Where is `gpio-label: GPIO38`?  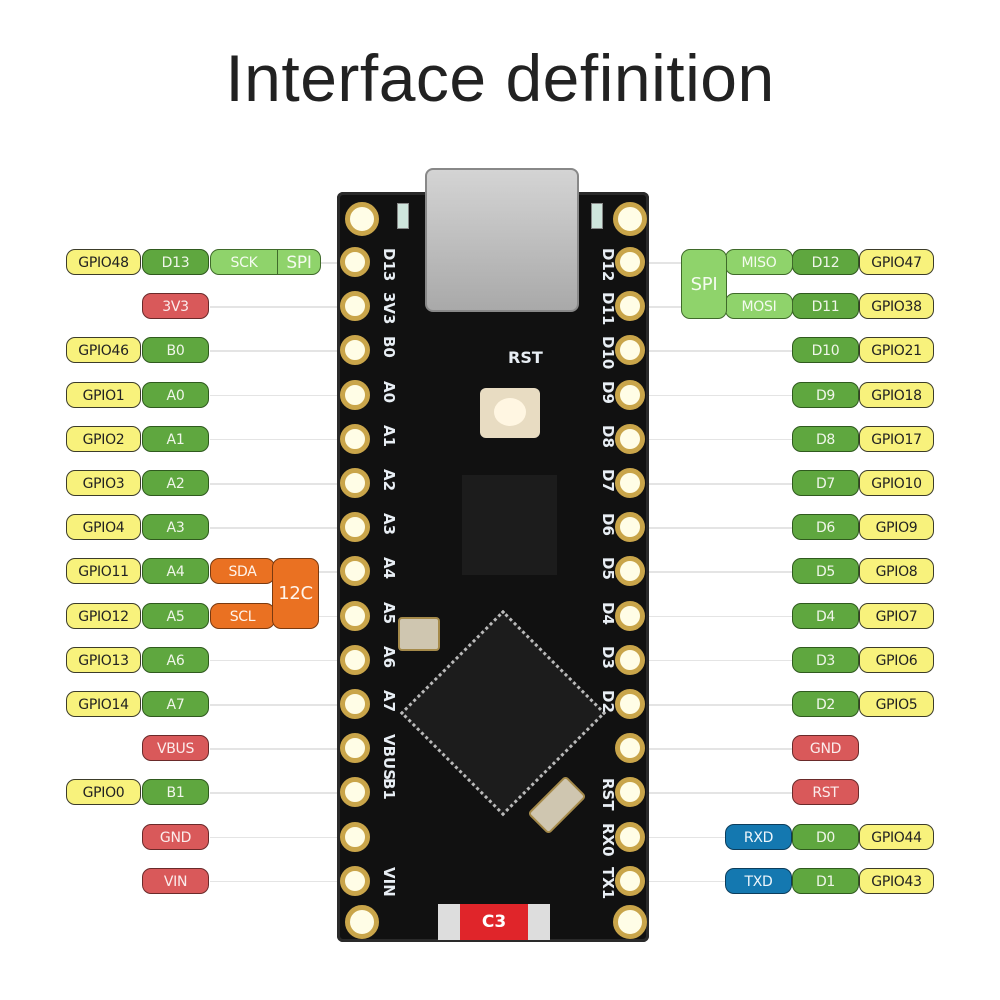
gpio-label: GPIO38 is located at coordinates (896, 306).